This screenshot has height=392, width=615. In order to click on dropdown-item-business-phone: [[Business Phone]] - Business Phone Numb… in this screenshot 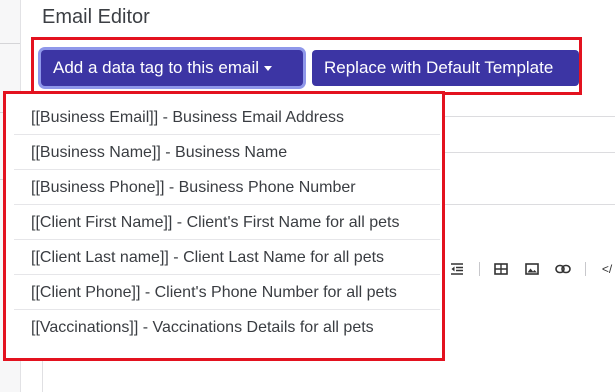, I will do `click(227, 187)`.